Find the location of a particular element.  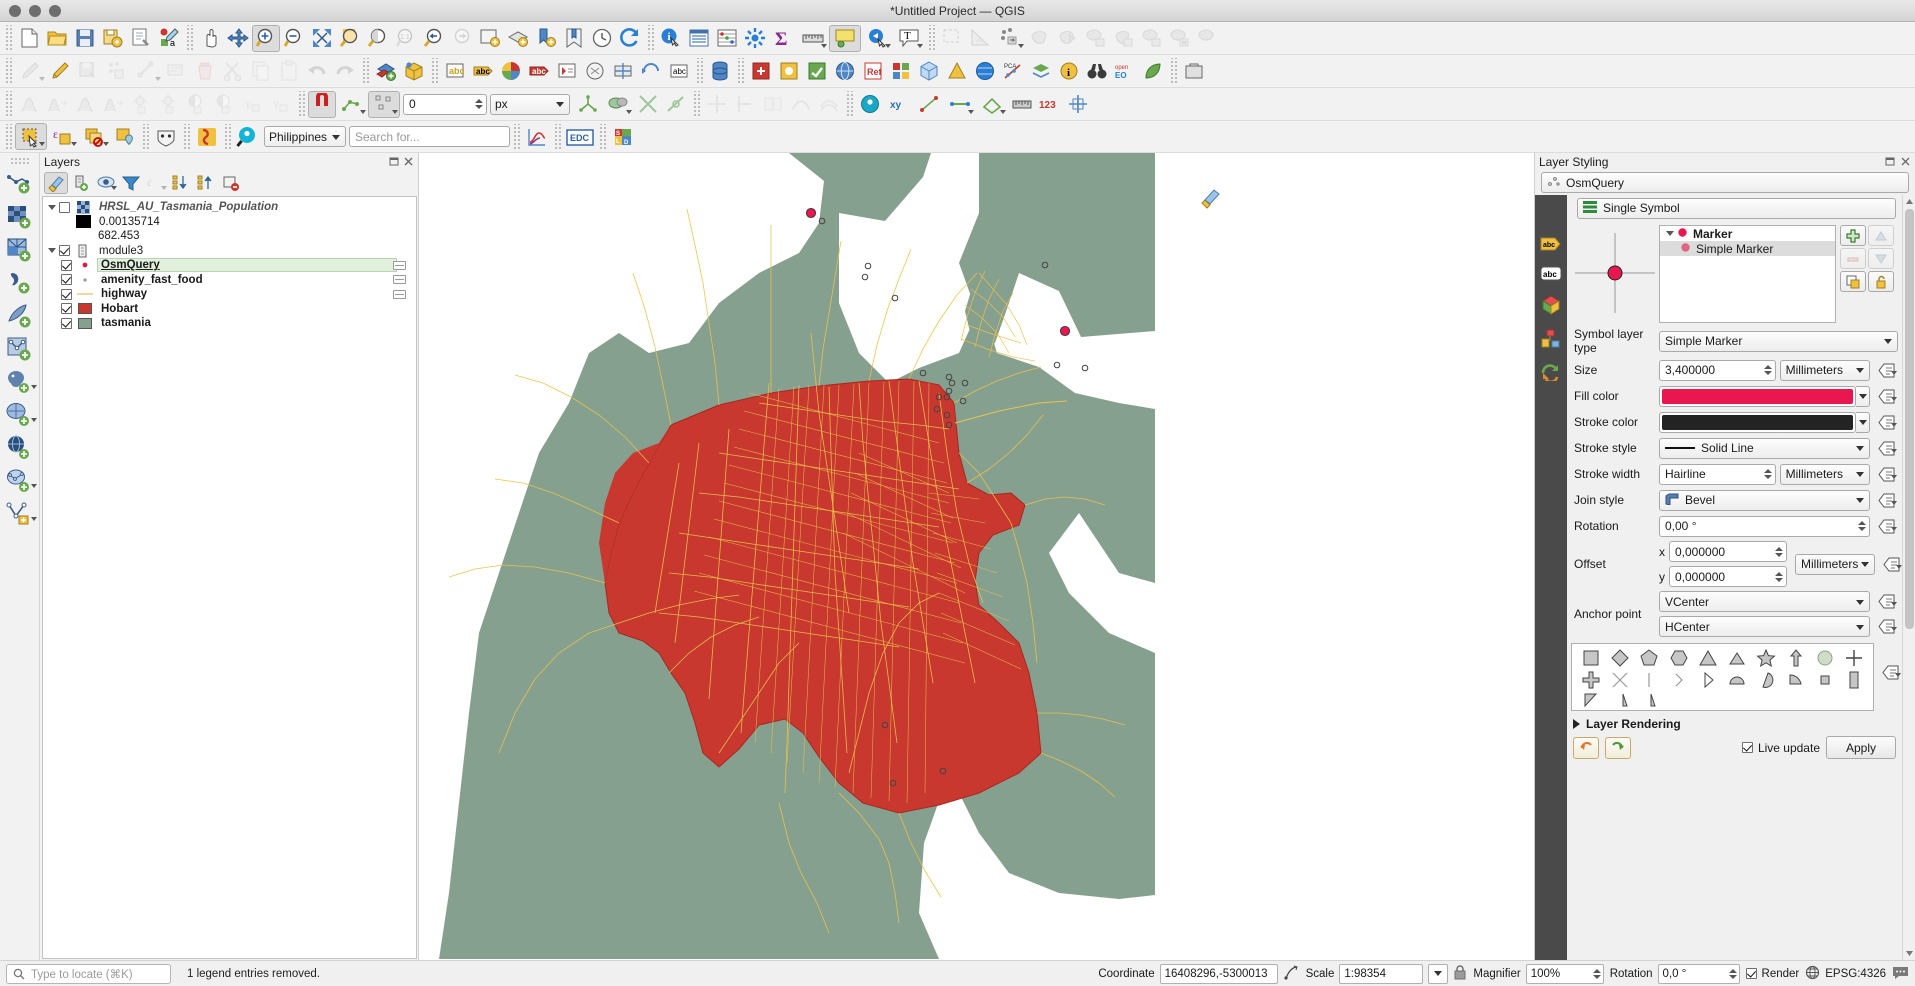

remove-symbol-layer-button is located at coordinates (1853, 258).